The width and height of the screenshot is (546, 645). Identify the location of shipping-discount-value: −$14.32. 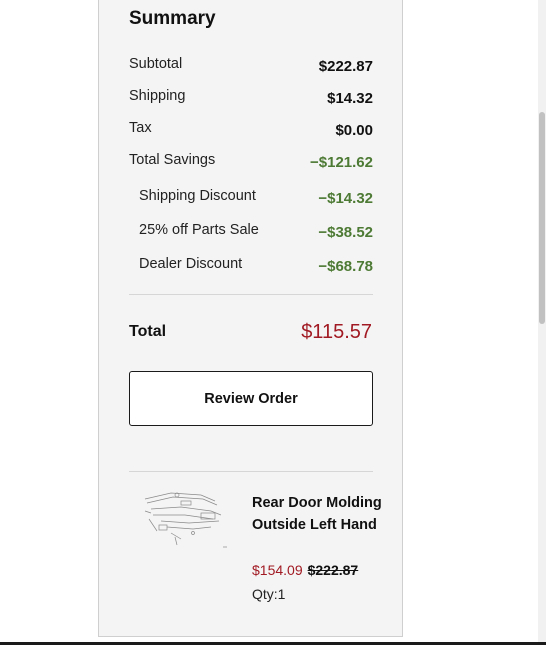
(345, 198).